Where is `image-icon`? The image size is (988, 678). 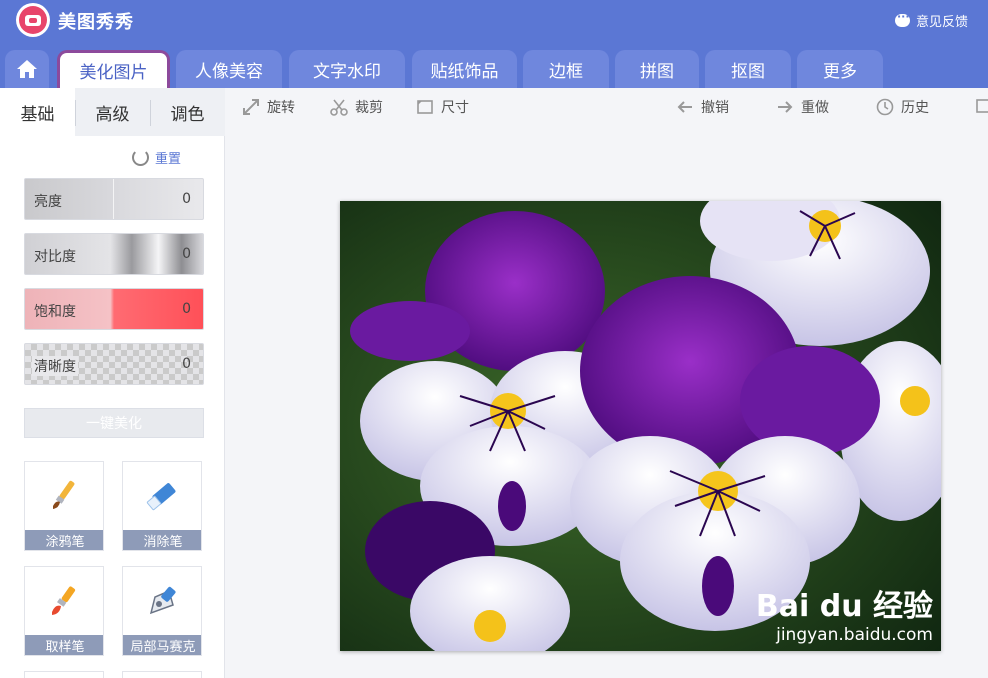 image-icon is located at coordinates (982, 106).